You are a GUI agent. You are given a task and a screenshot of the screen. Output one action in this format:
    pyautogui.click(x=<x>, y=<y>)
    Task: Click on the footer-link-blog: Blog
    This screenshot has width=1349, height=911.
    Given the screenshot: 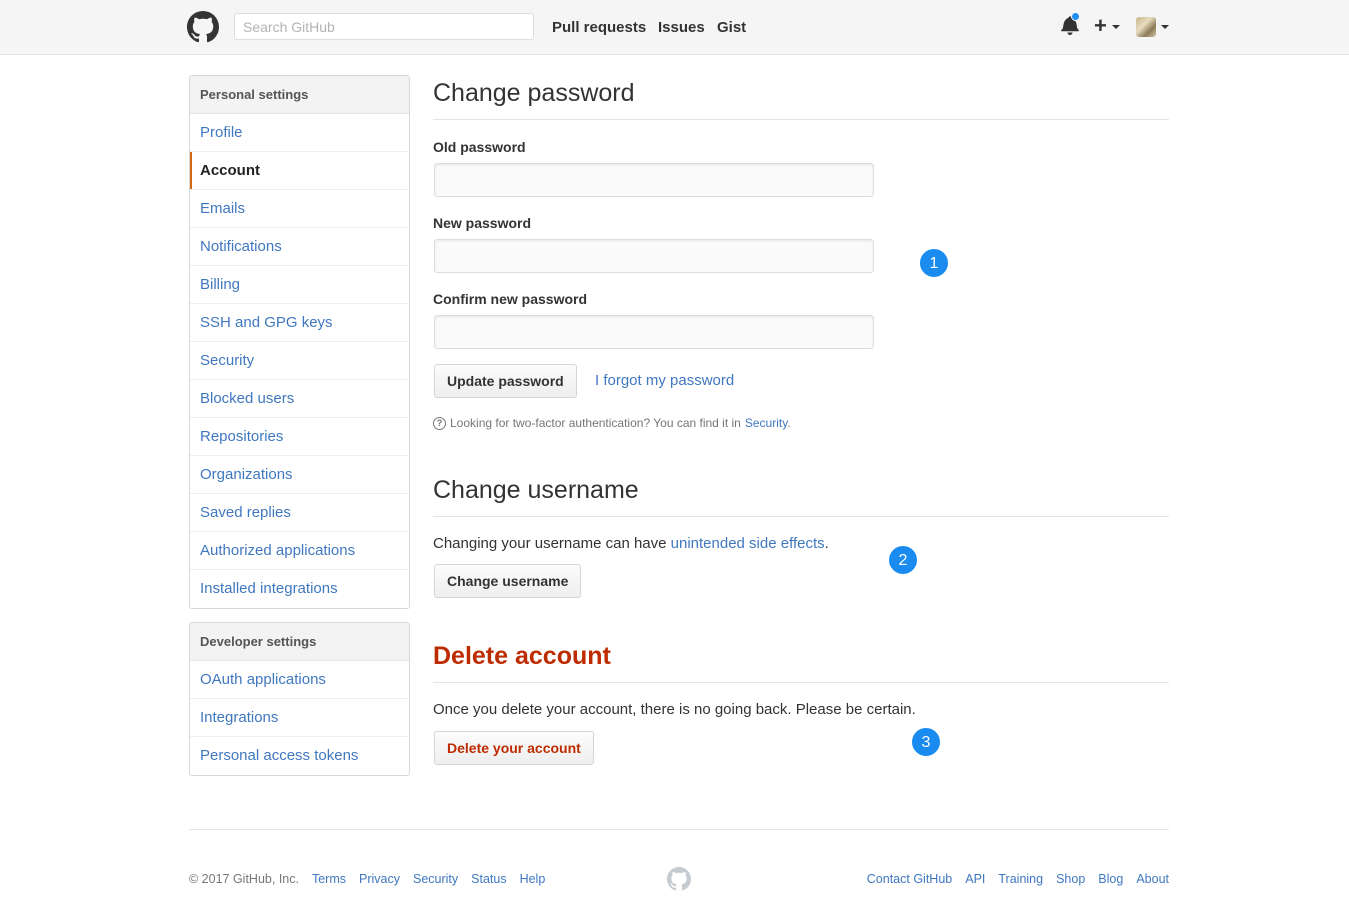 What is the action you would take?
    pyautogui.click(x=1110, y=879)
    